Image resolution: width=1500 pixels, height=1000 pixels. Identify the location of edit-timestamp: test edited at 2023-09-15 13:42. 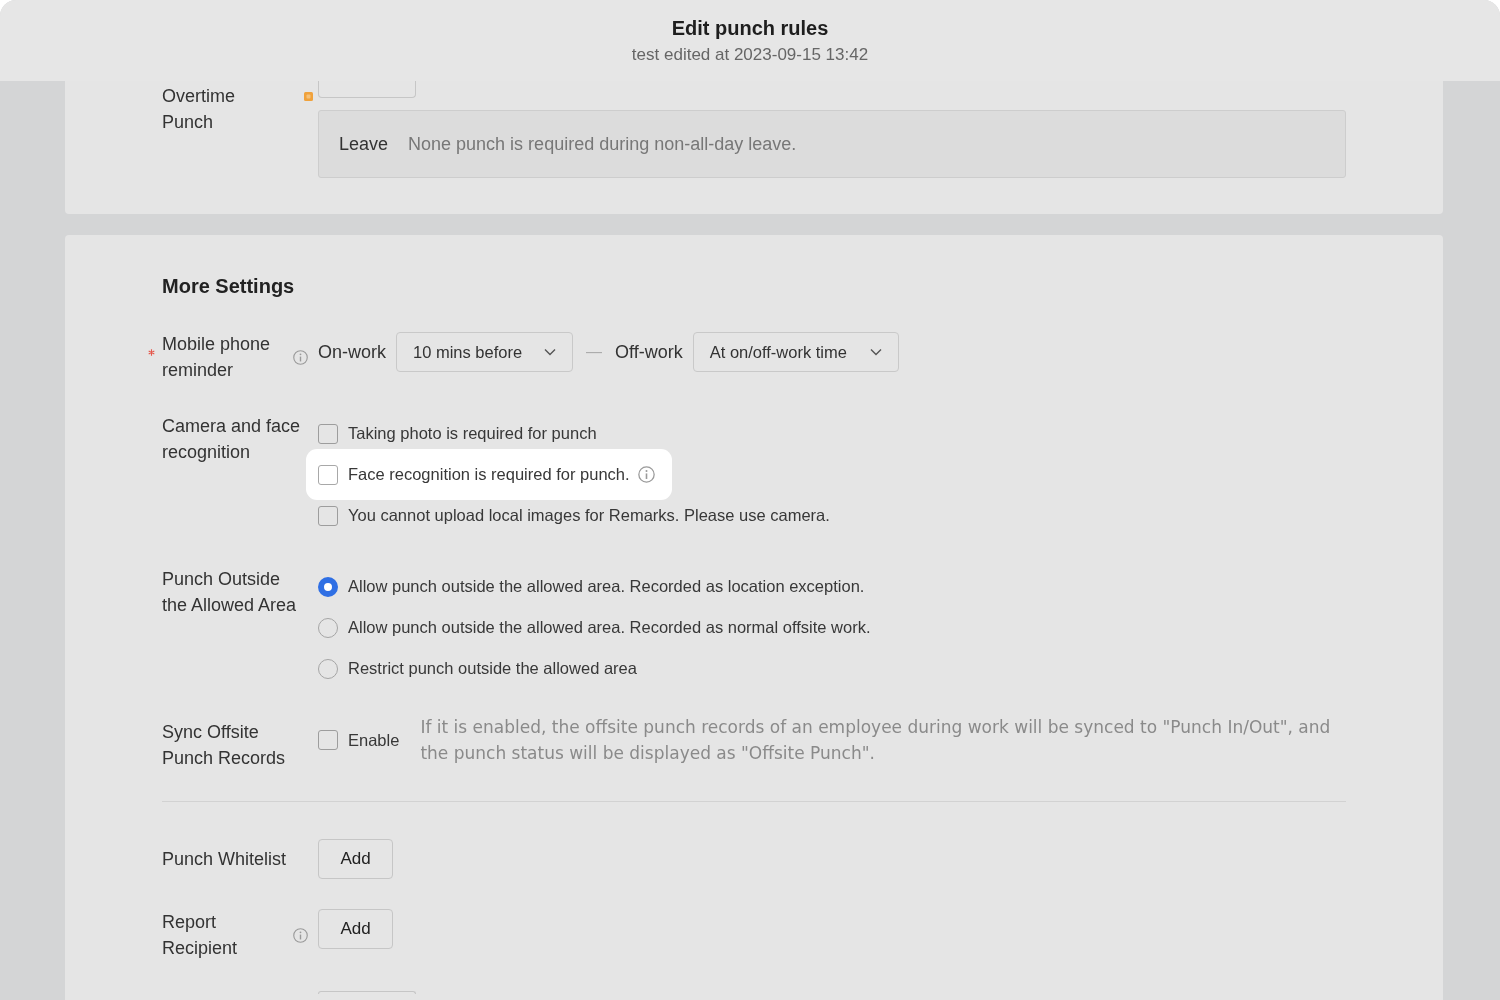
(750, 55).